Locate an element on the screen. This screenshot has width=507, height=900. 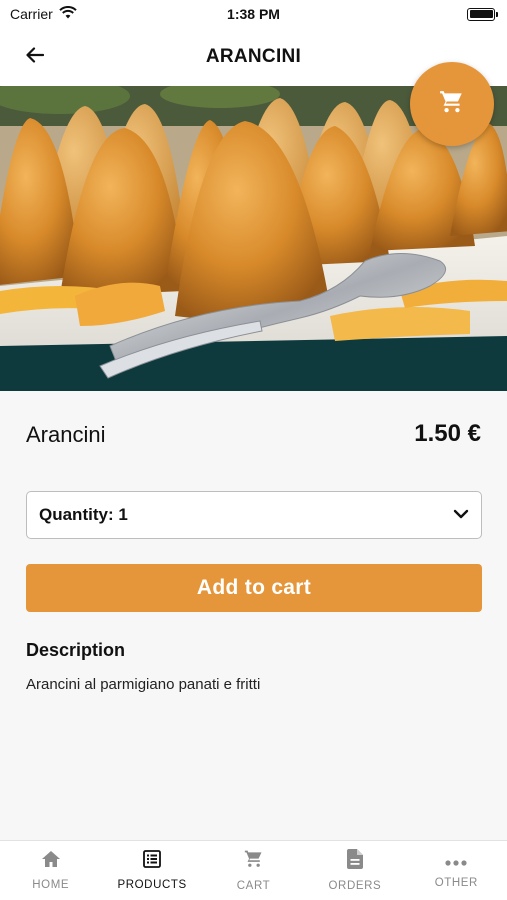
status-time: 1:38 PM is located at coordinates (253, 14).